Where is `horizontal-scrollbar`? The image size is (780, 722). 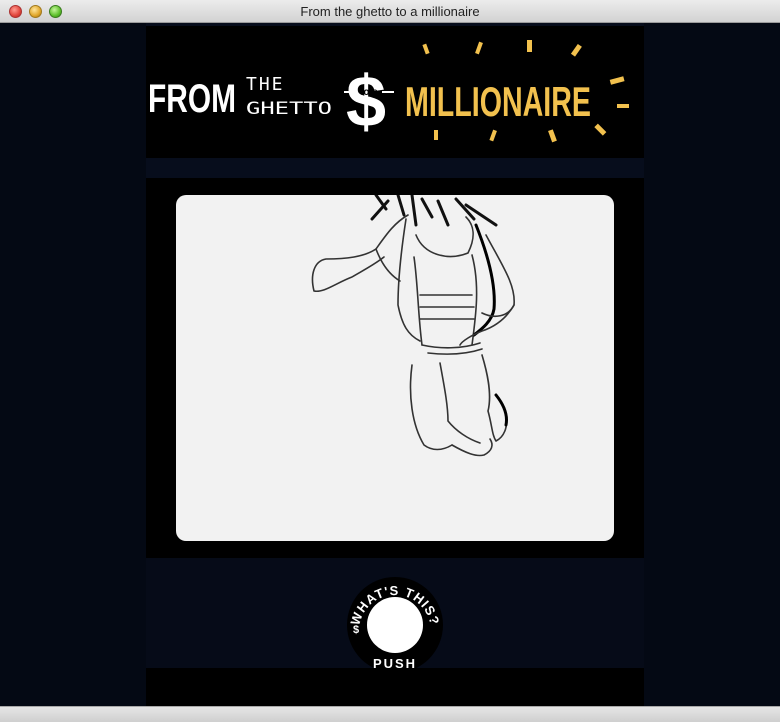 horizontal-scrollbar is located at coordinates (390, 714).